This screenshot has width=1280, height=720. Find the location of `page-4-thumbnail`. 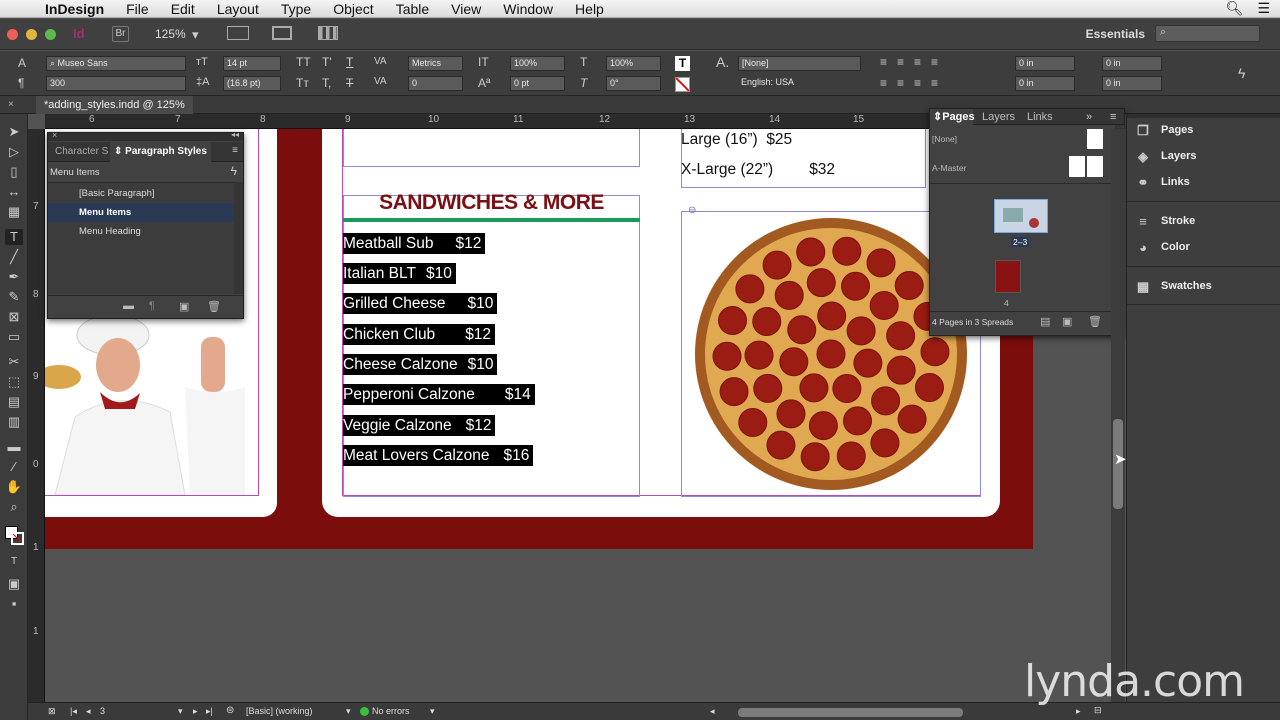

page-4-thumbnail is located at coordinates (1008, 276).